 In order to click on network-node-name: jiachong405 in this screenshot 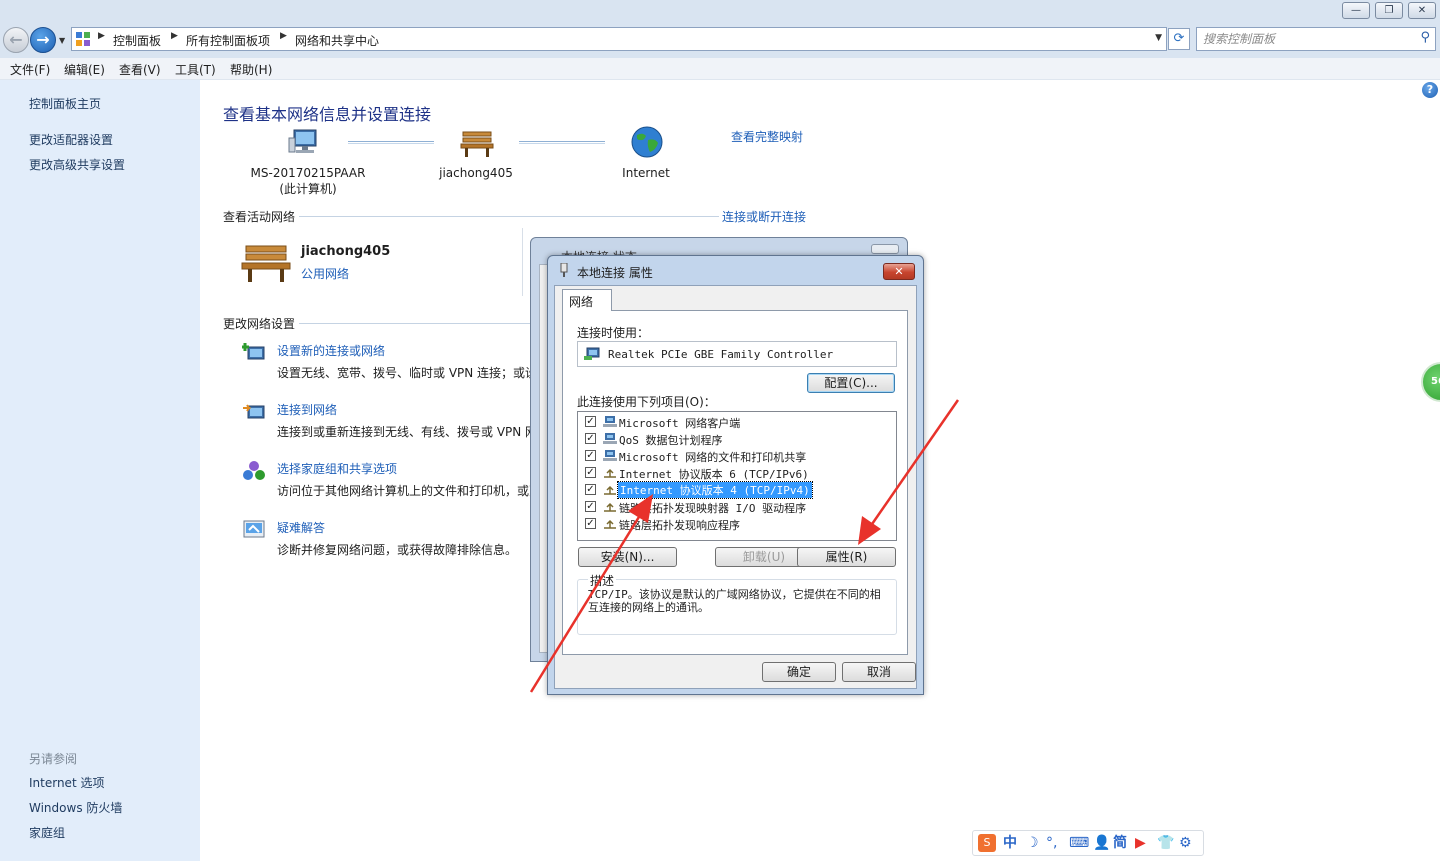, I will do `click(476, 173)`.